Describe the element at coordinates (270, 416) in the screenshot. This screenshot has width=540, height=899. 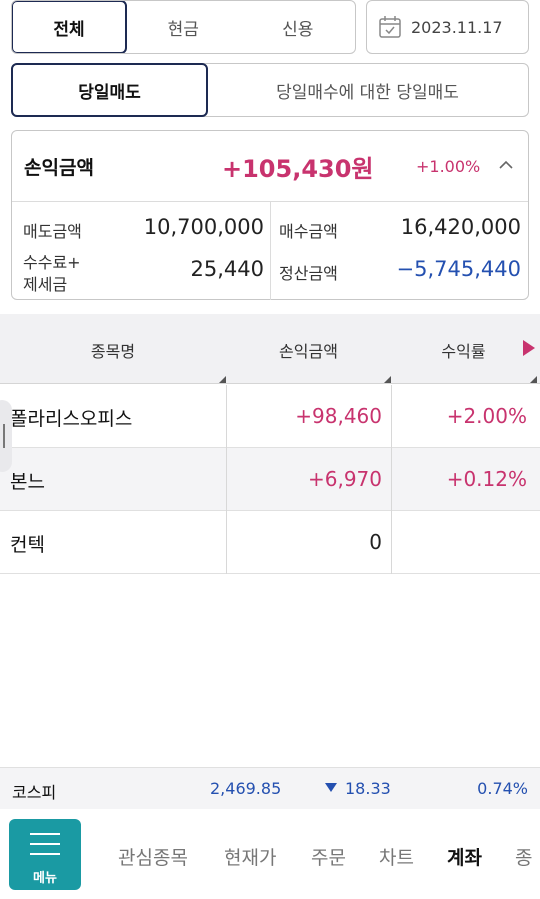
I see `table-row: 폴라리스오피스 +98,460 +2.00%` at that location.